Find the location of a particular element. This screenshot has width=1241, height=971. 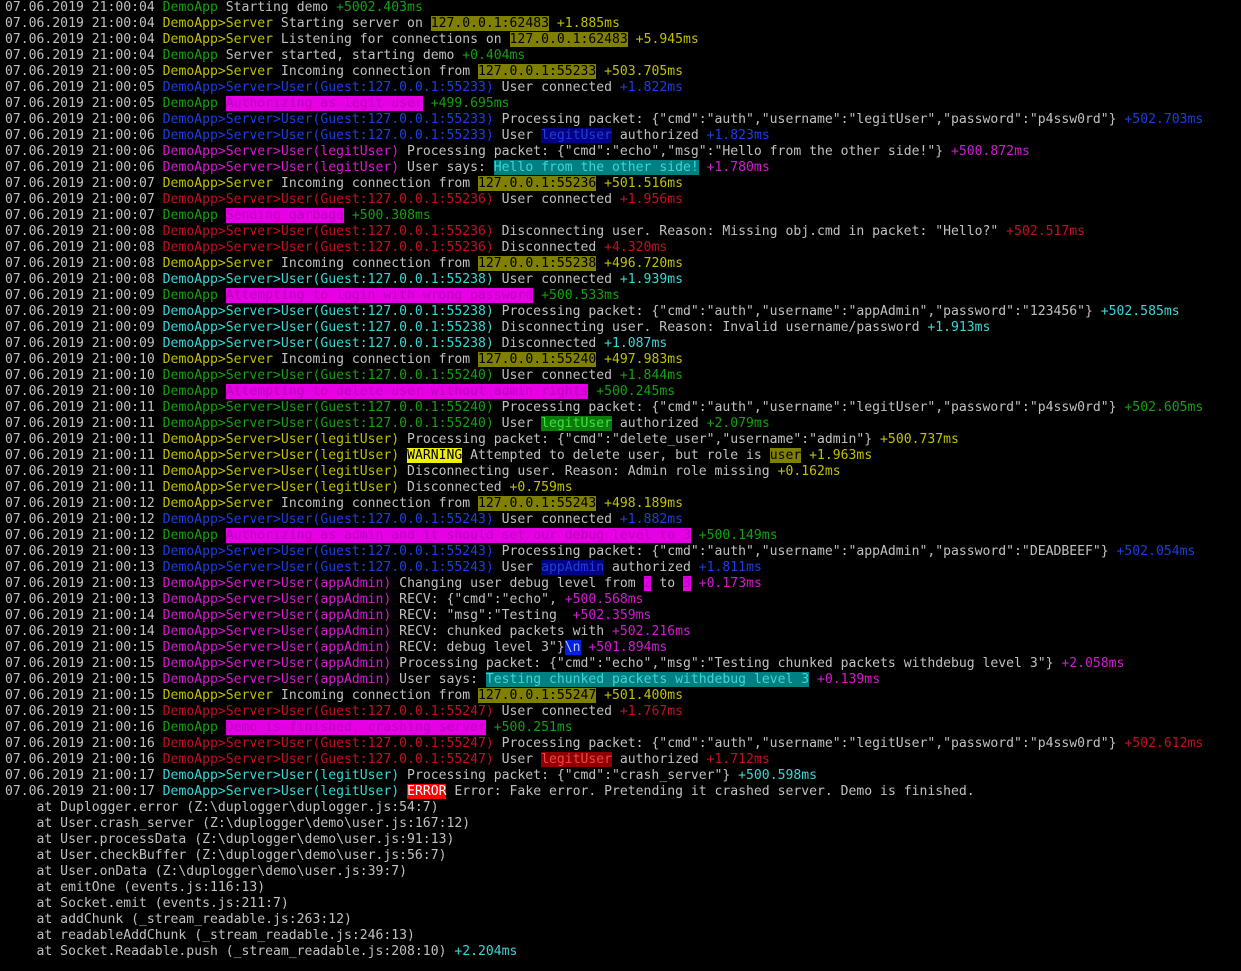

timestamp: 07.06.2019 21:00:04 is located at coordinates (84, 55).